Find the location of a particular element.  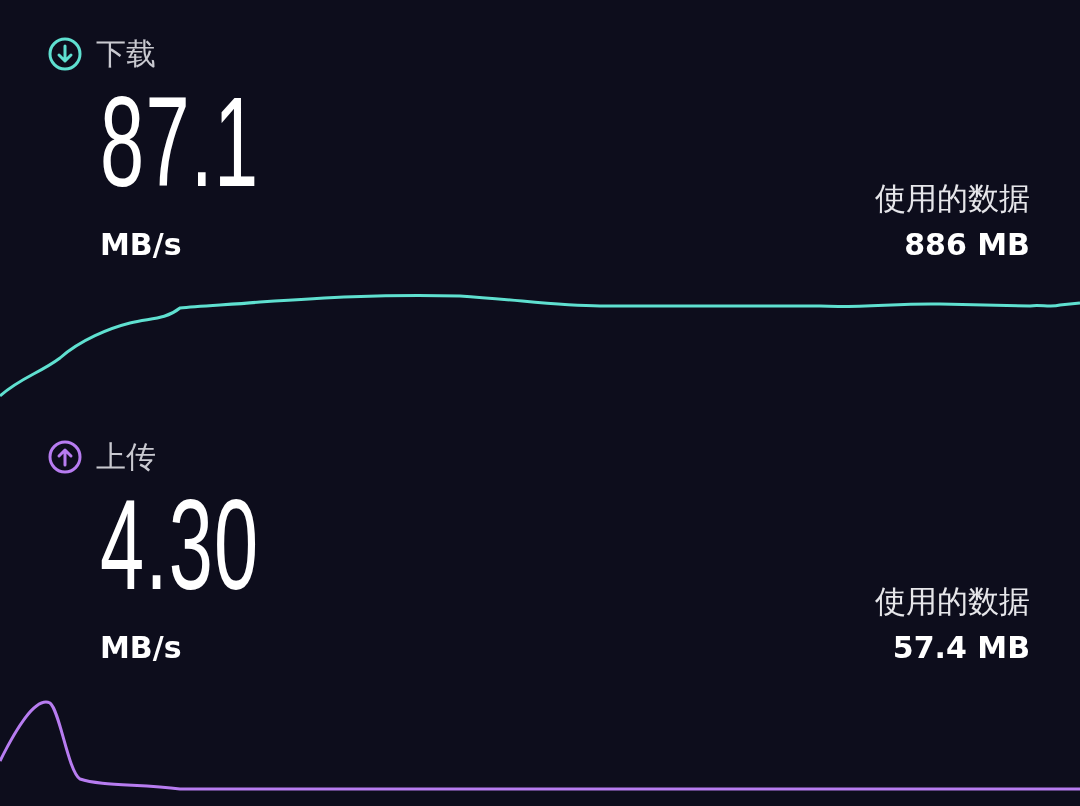

test-label: 上传 is located at coordinates (126, 457).